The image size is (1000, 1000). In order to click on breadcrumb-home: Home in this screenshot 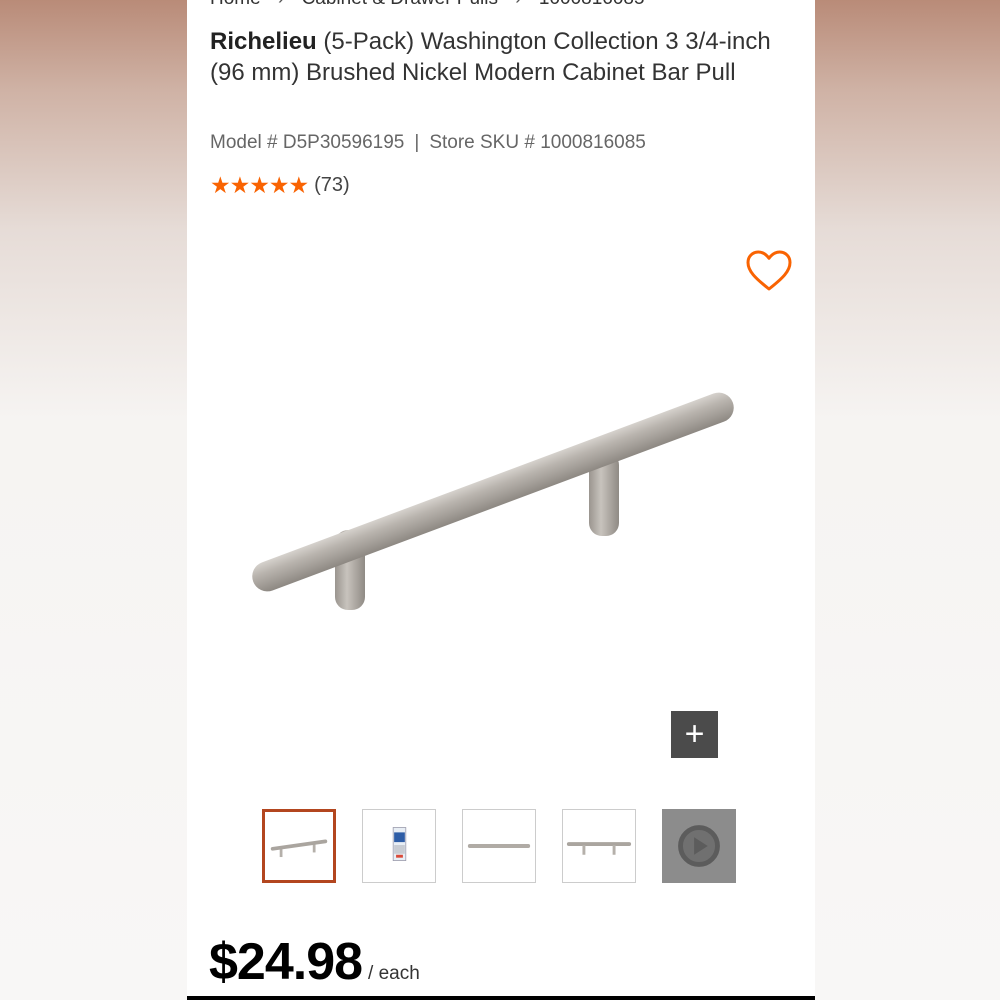, I will do `click(235, 4)`.